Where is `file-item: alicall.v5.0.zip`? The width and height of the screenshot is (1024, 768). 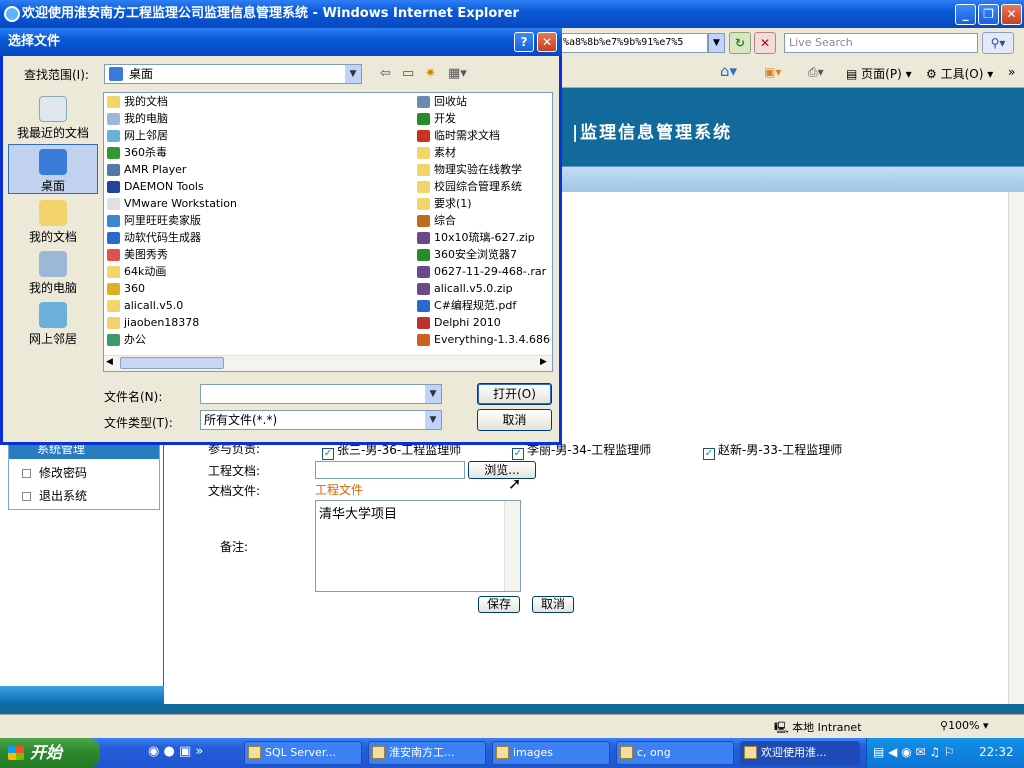 file-item: alicall.v5.0.zip is located at coordinates (464, 289).